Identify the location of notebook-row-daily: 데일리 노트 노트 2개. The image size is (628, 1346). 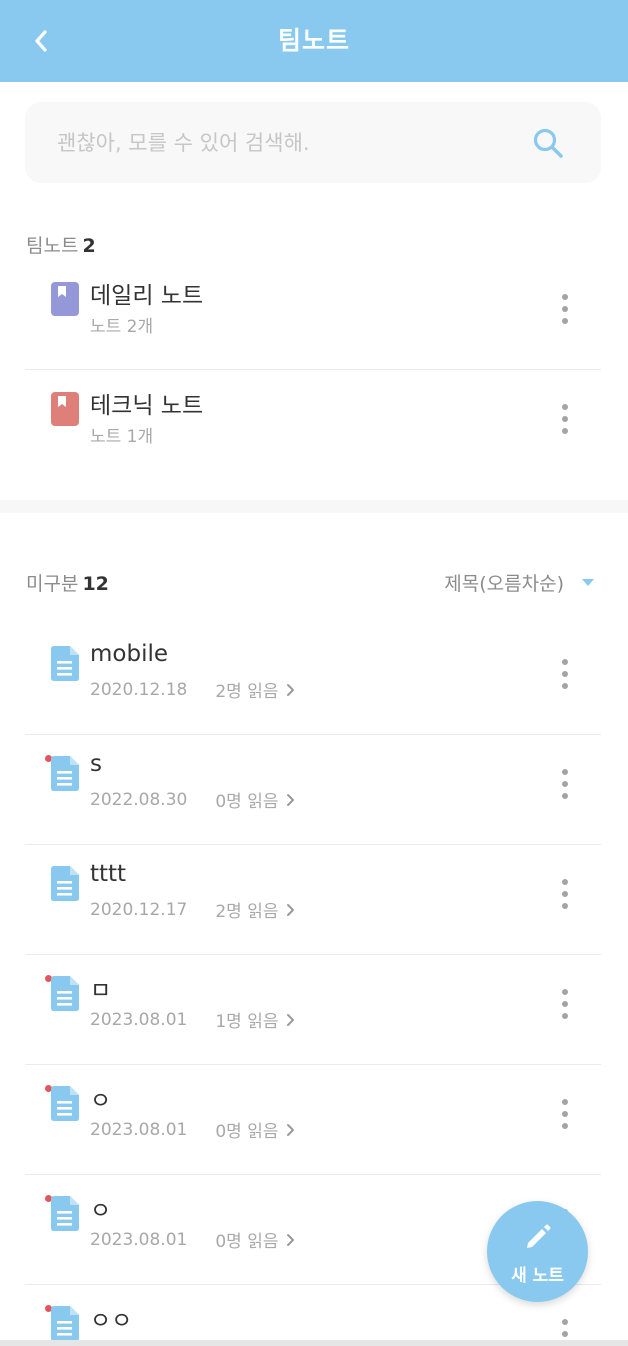
(313, 315).